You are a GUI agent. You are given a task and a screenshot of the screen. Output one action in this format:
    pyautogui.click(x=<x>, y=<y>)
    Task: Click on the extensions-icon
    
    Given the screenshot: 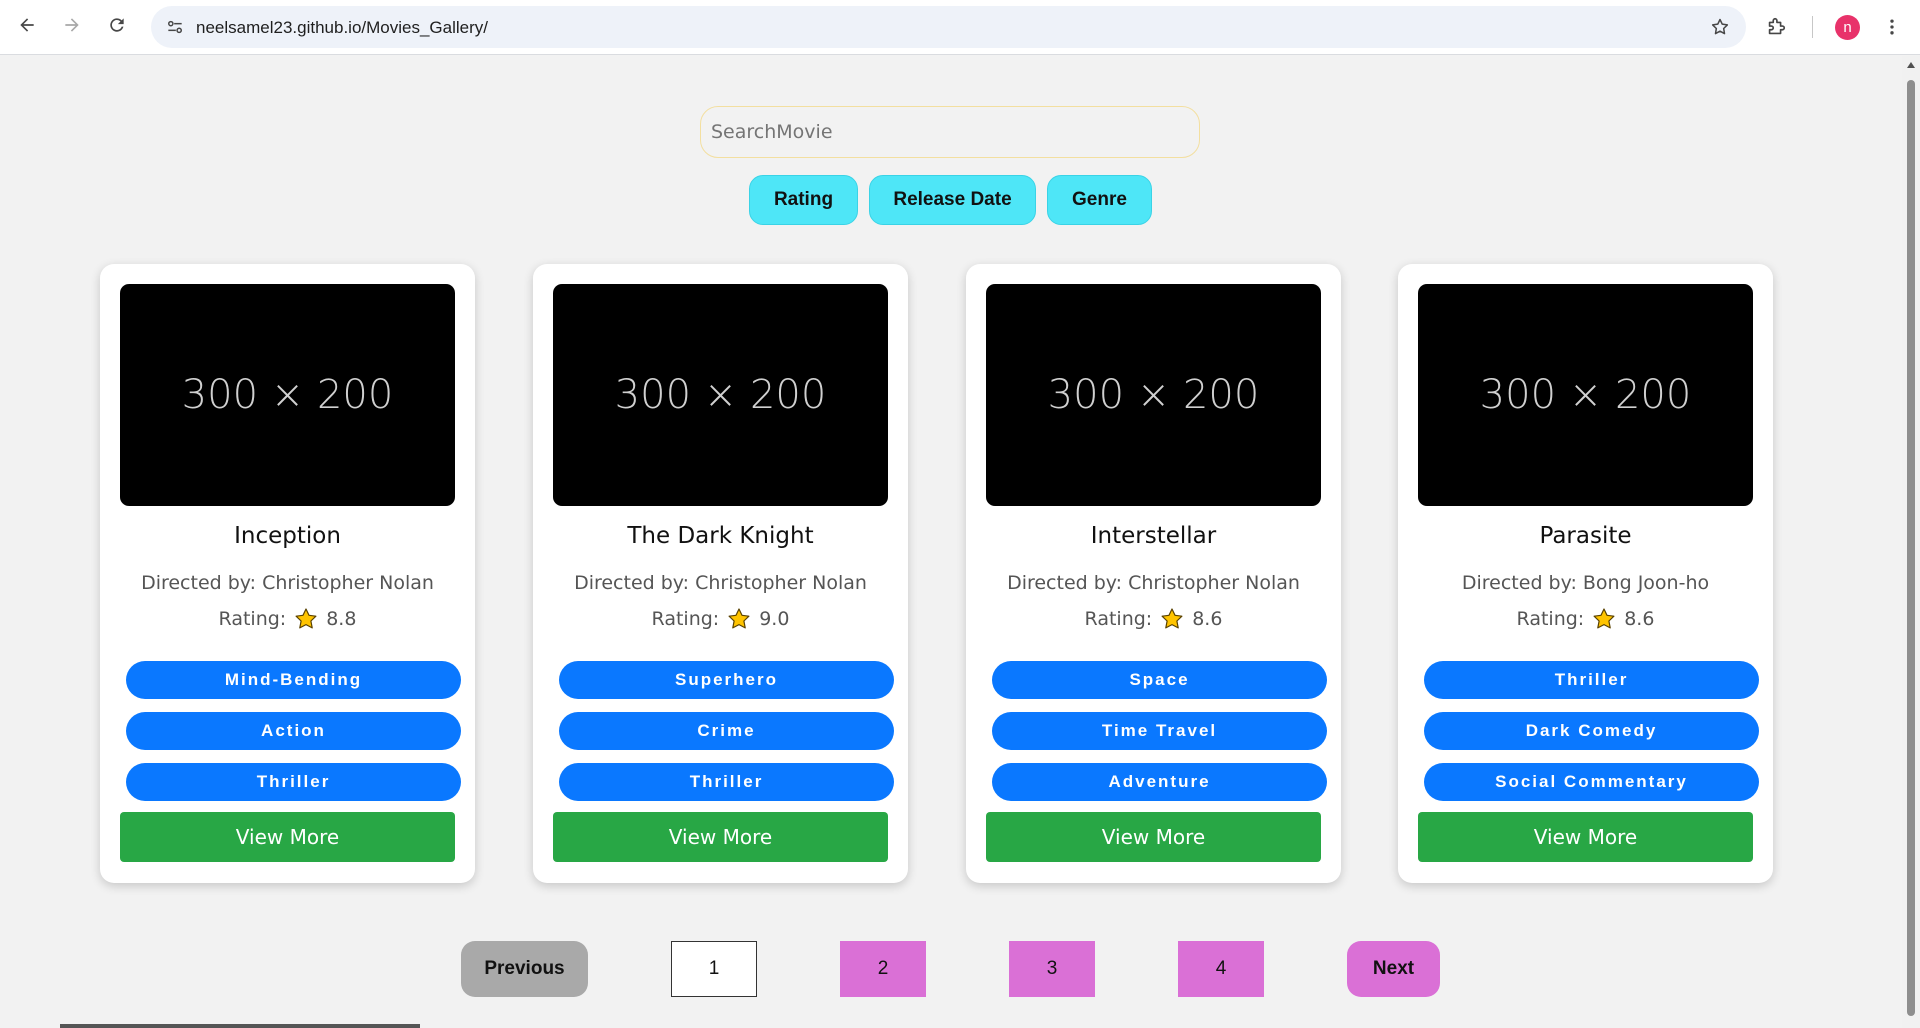 What is the action you would take?
    pyautogui.click(x=1776, y=27)
    